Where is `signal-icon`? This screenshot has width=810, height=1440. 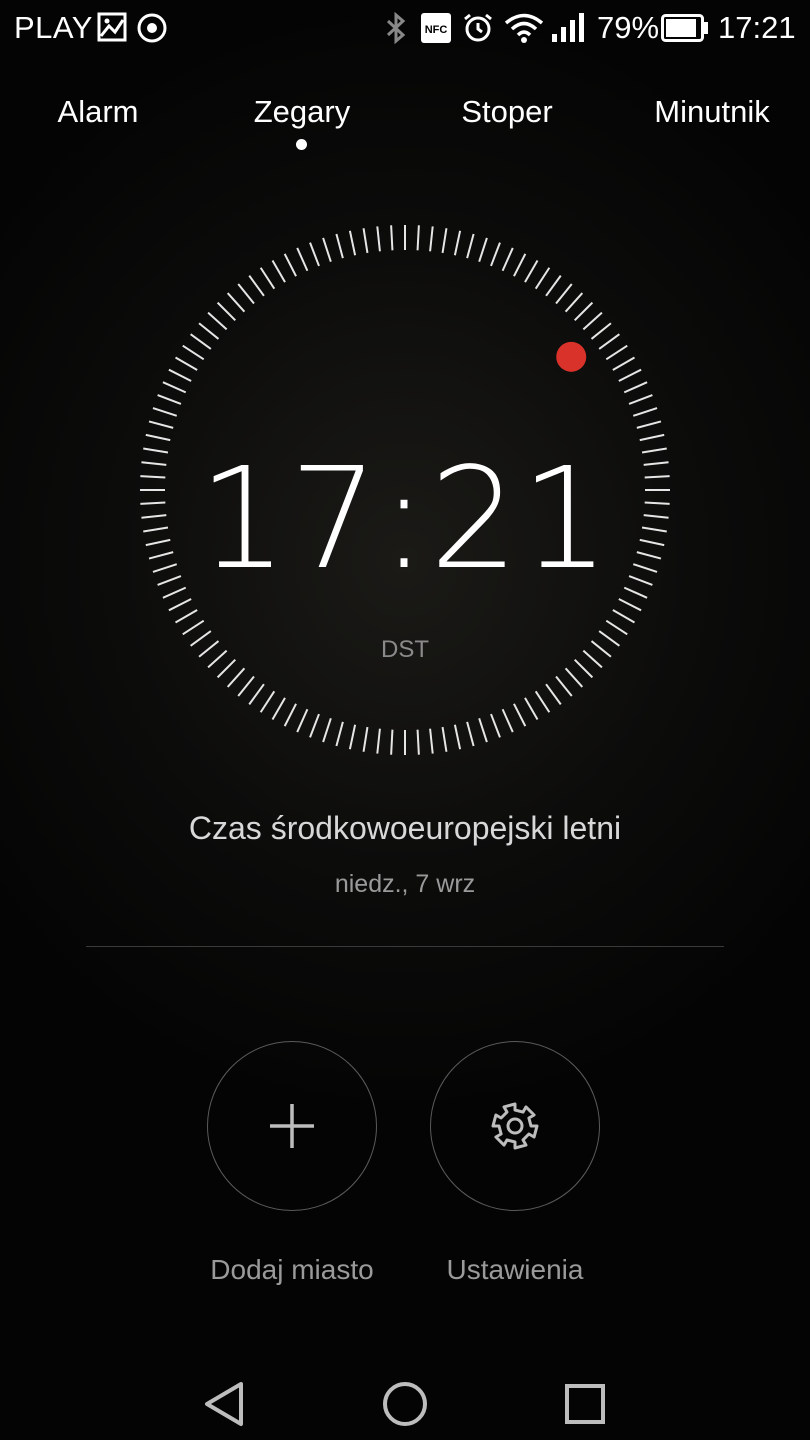
signal-icon is located at coordinates (568, 30).